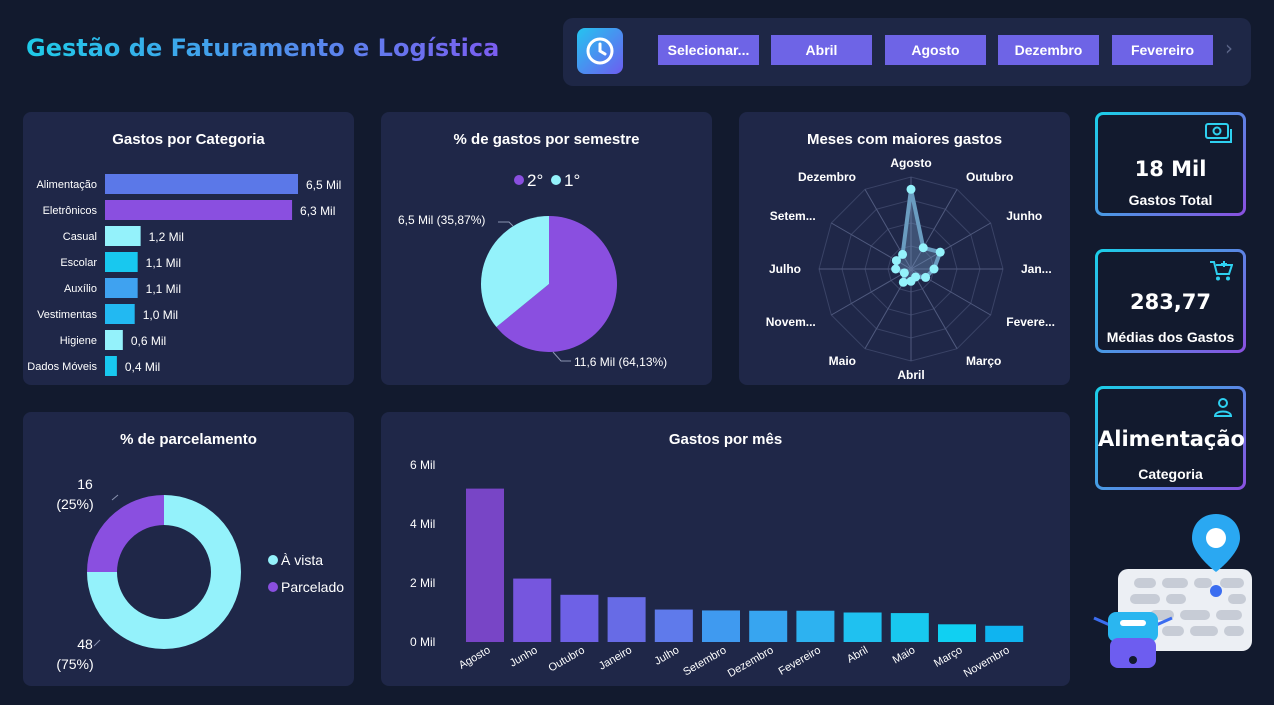 The height and width of the screenshot is (705, 1274). I want to click on category-label: Auxílio, so click(80, 289).